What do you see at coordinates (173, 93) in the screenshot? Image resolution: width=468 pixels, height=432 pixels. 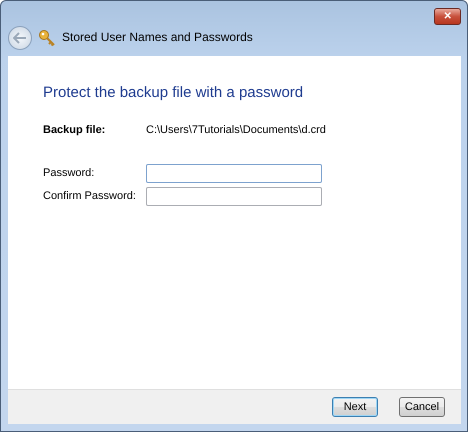 I see `page-heading: Protect the backup file with a password` at bounding box center [173, 93].